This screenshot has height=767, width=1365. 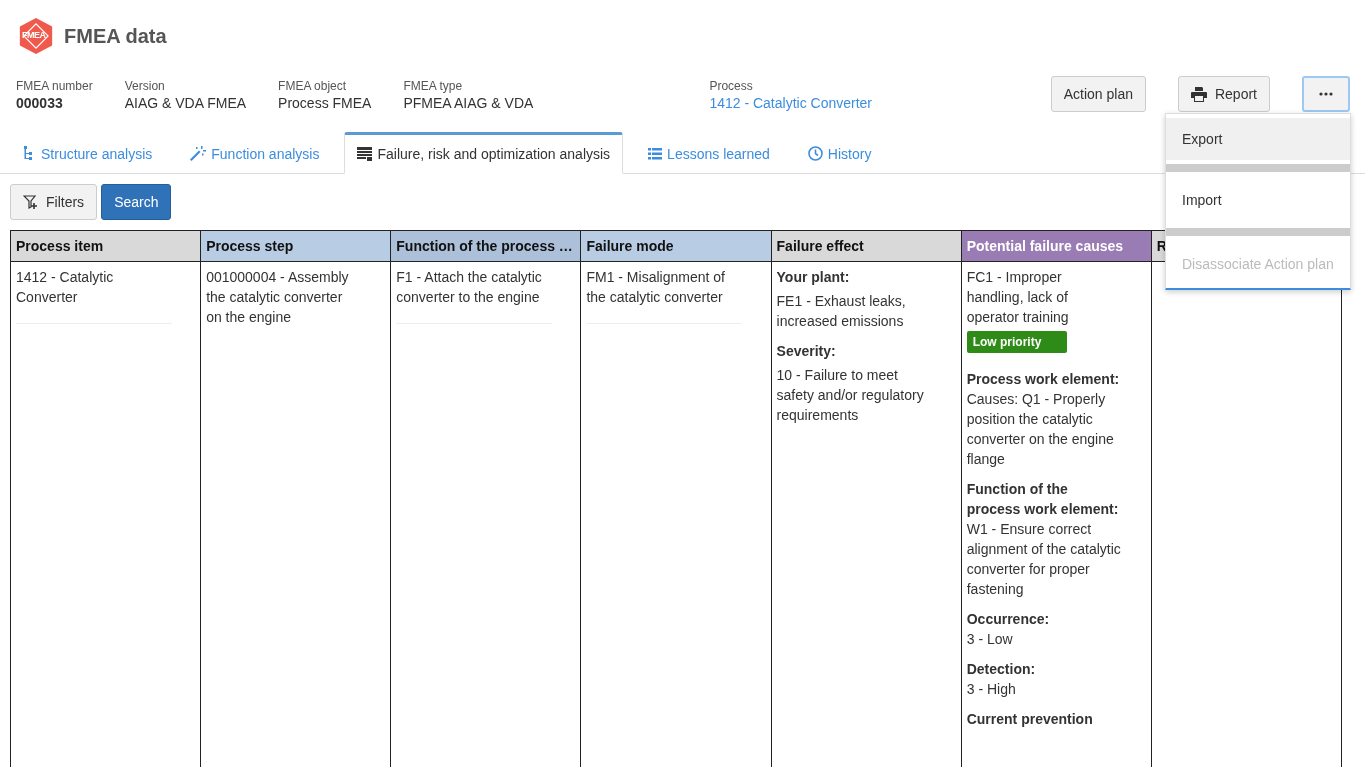 What do you see at coordinates (1018, 297) in the screenshot?
I see `cell-text: FC1 - Improper handling, lack of operator training` at bounding box center [1018, 297].